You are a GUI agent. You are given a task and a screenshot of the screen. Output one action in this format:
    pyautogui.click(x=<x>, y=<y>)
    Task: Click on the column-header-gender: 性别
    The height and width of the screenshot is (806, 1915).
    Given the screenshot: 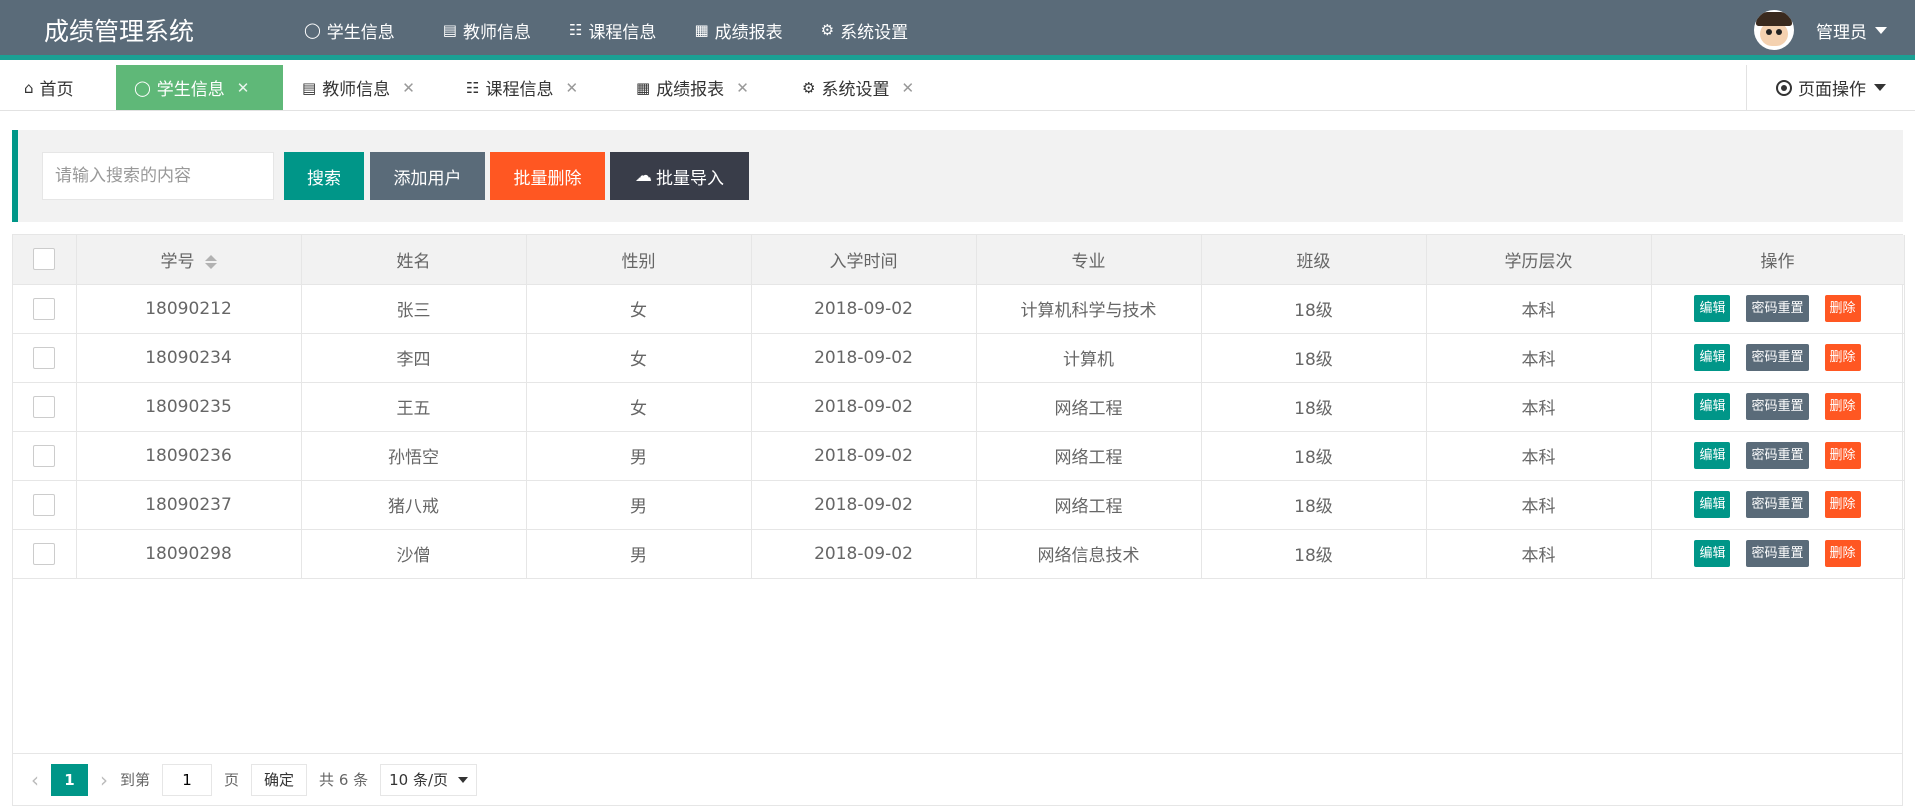 What is the action you would take?
    pyautogui.click(x=639, y=260)
    